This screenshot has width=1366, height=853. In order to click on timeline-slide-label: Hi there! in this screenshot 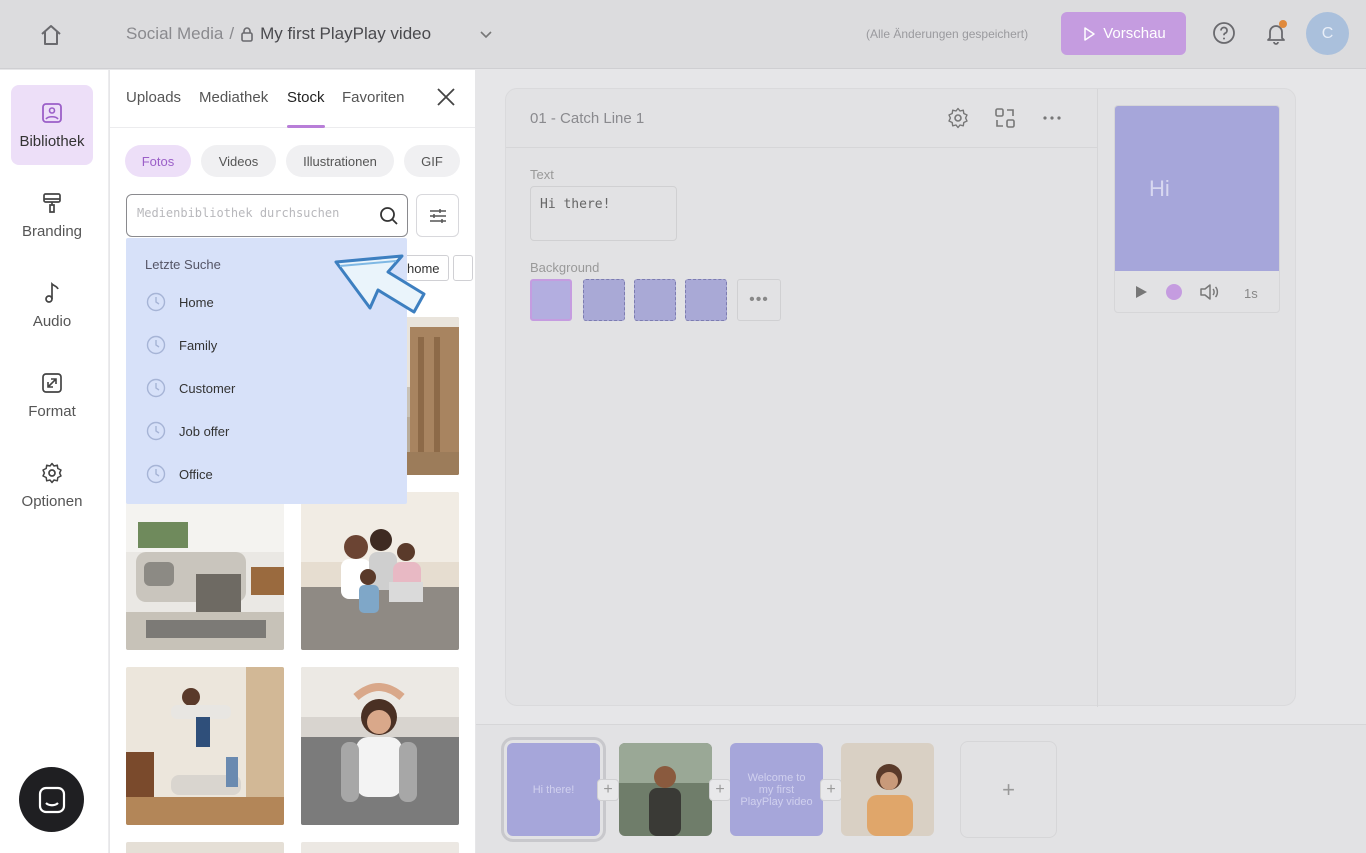, I will do `click(553, 789)`.